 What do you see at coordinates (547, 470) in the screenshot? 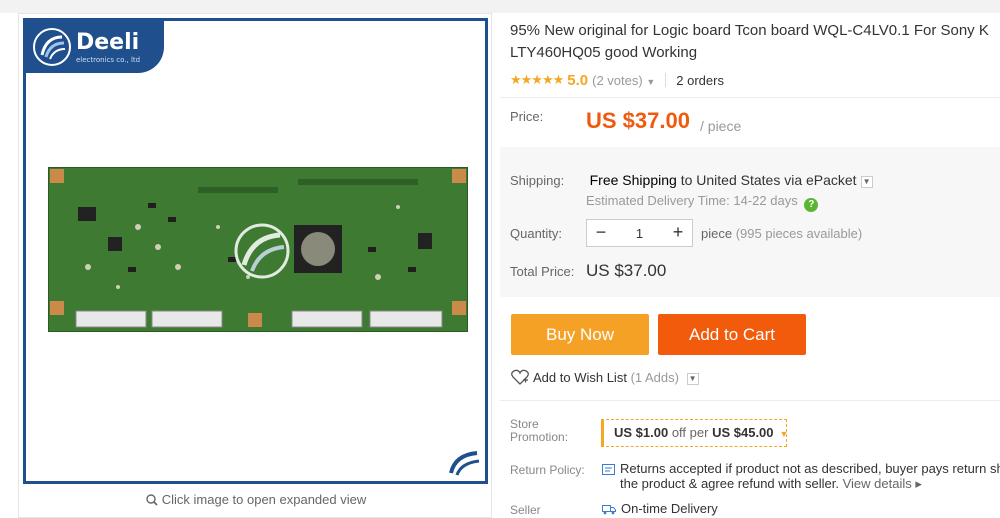
I see `return-policy-label: Return Policy:` at bounding box center [547, 470].